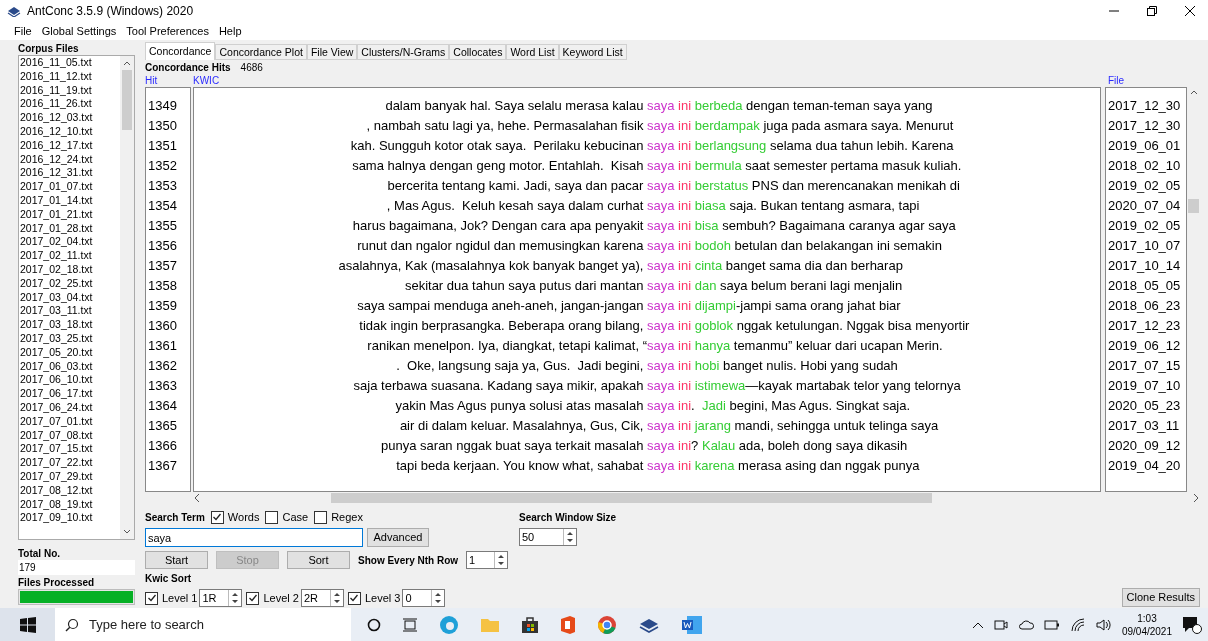  I want to click on file-list-item: 2016_11_19.txt, so click(70, 90).